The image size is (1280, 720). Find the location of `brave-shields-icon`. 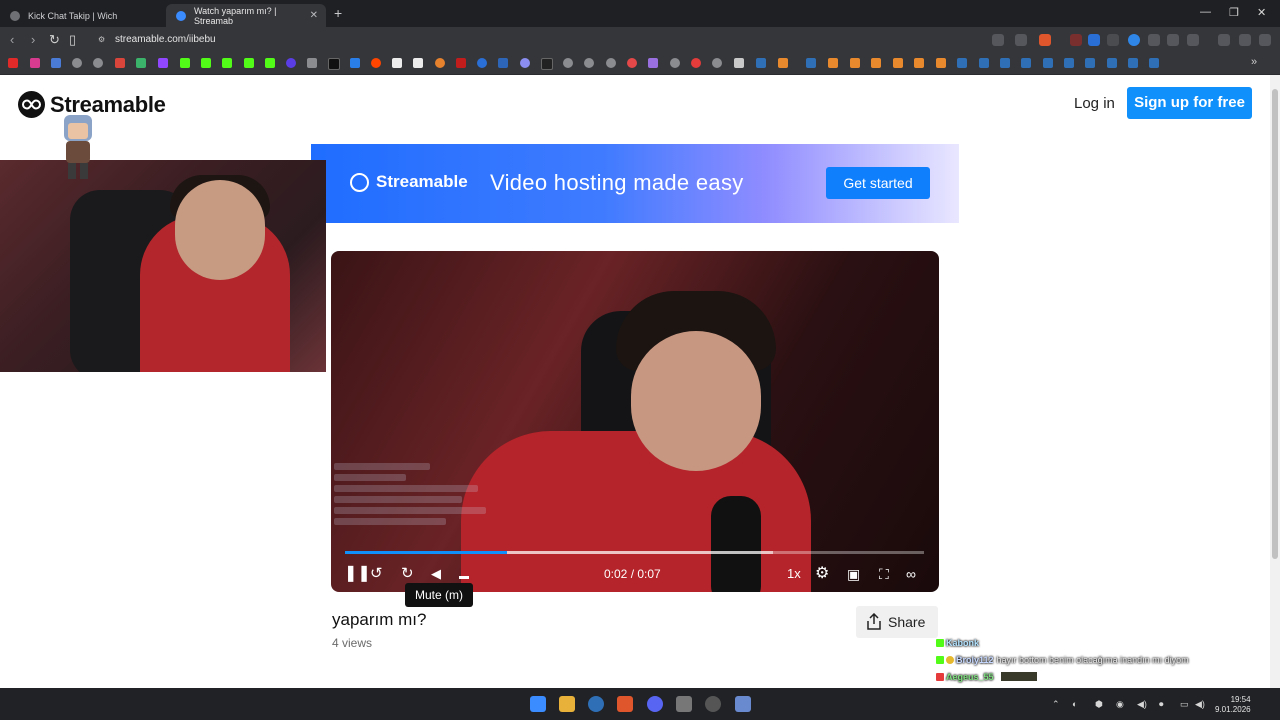

brave-shields-icon is located at coordinates (1045, 40).